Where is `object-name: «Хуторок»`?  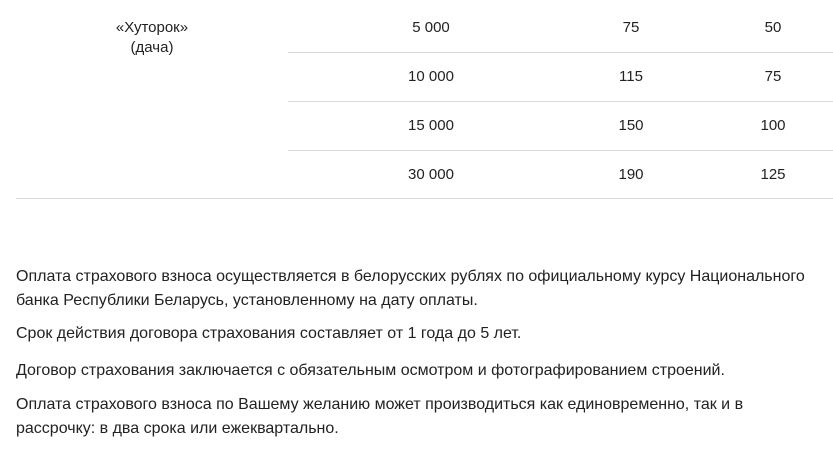
object-name: «Хуторок» is located at coordinates (152, 27).